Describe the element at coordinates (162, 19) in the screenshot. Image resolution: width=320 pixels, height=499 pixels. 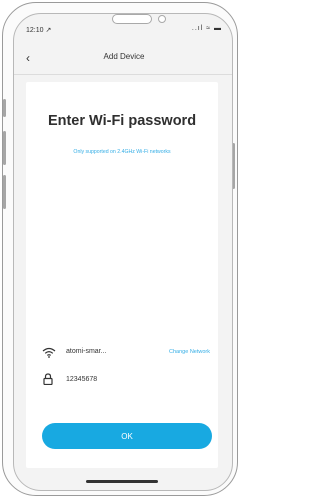
I see `front-camera` at that location.